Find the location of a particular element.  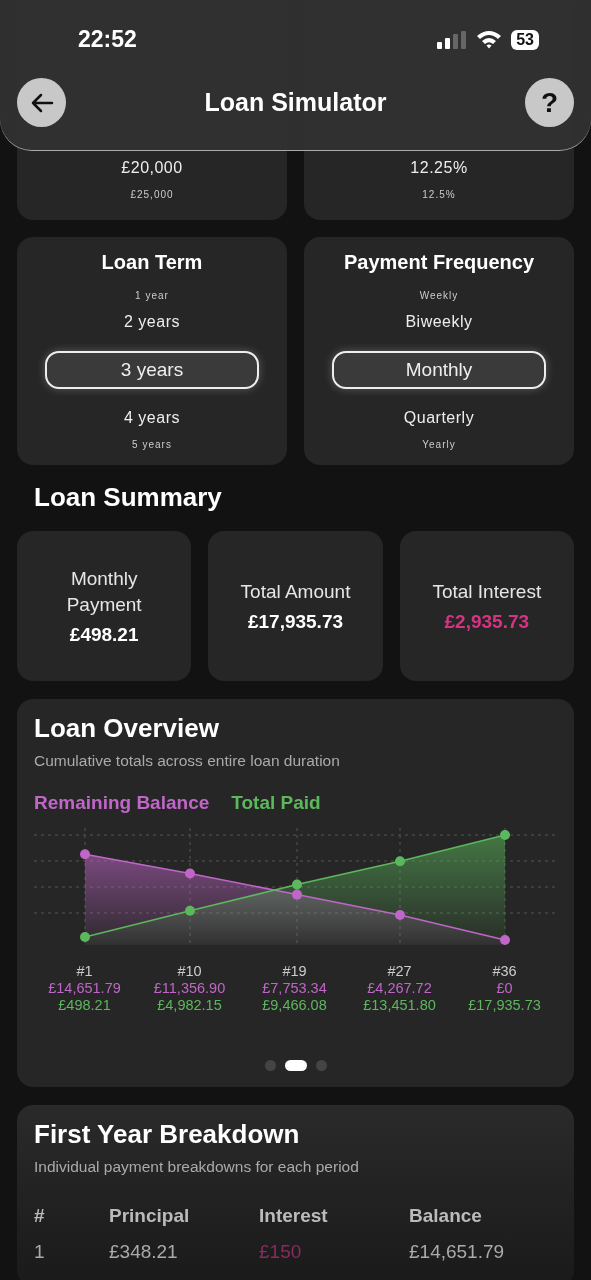

picker-title: Payment Frequency is located at coordinates (439, 262).